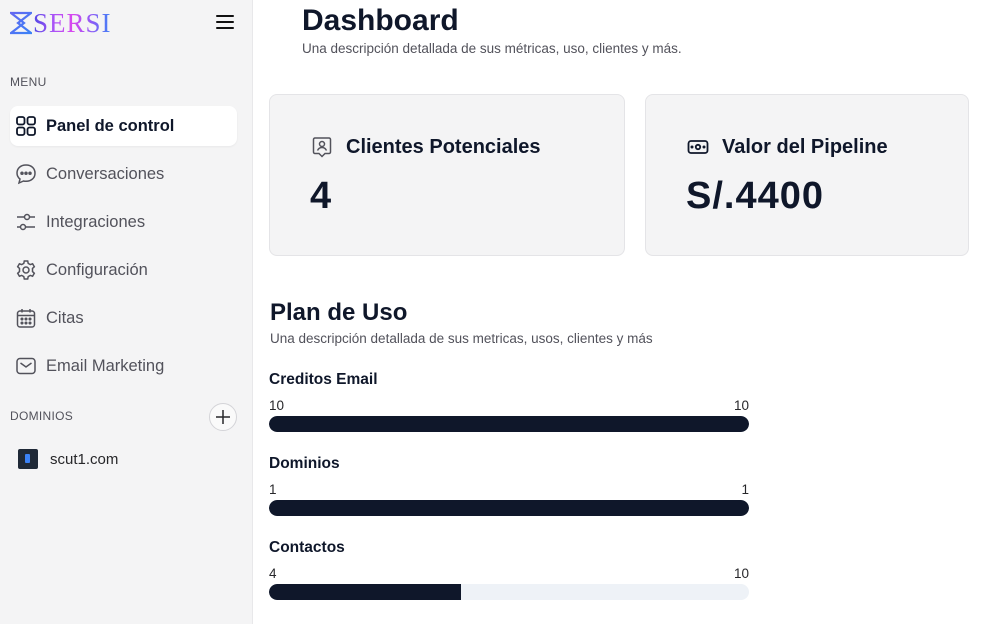  I want to click on pipeline-card-value: S/.4400, so click(755, 196).